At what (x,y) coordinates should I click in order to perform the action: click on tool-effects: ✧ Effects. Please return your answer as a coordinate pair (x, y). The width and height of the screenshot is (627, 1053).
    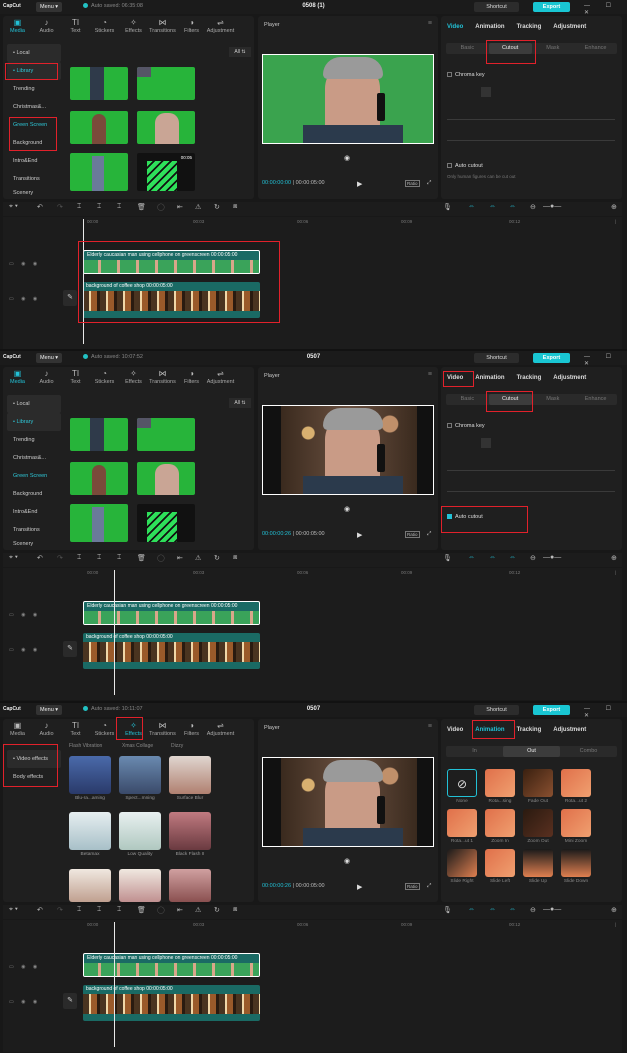
    Looking at the image, I should click on (133, 28).